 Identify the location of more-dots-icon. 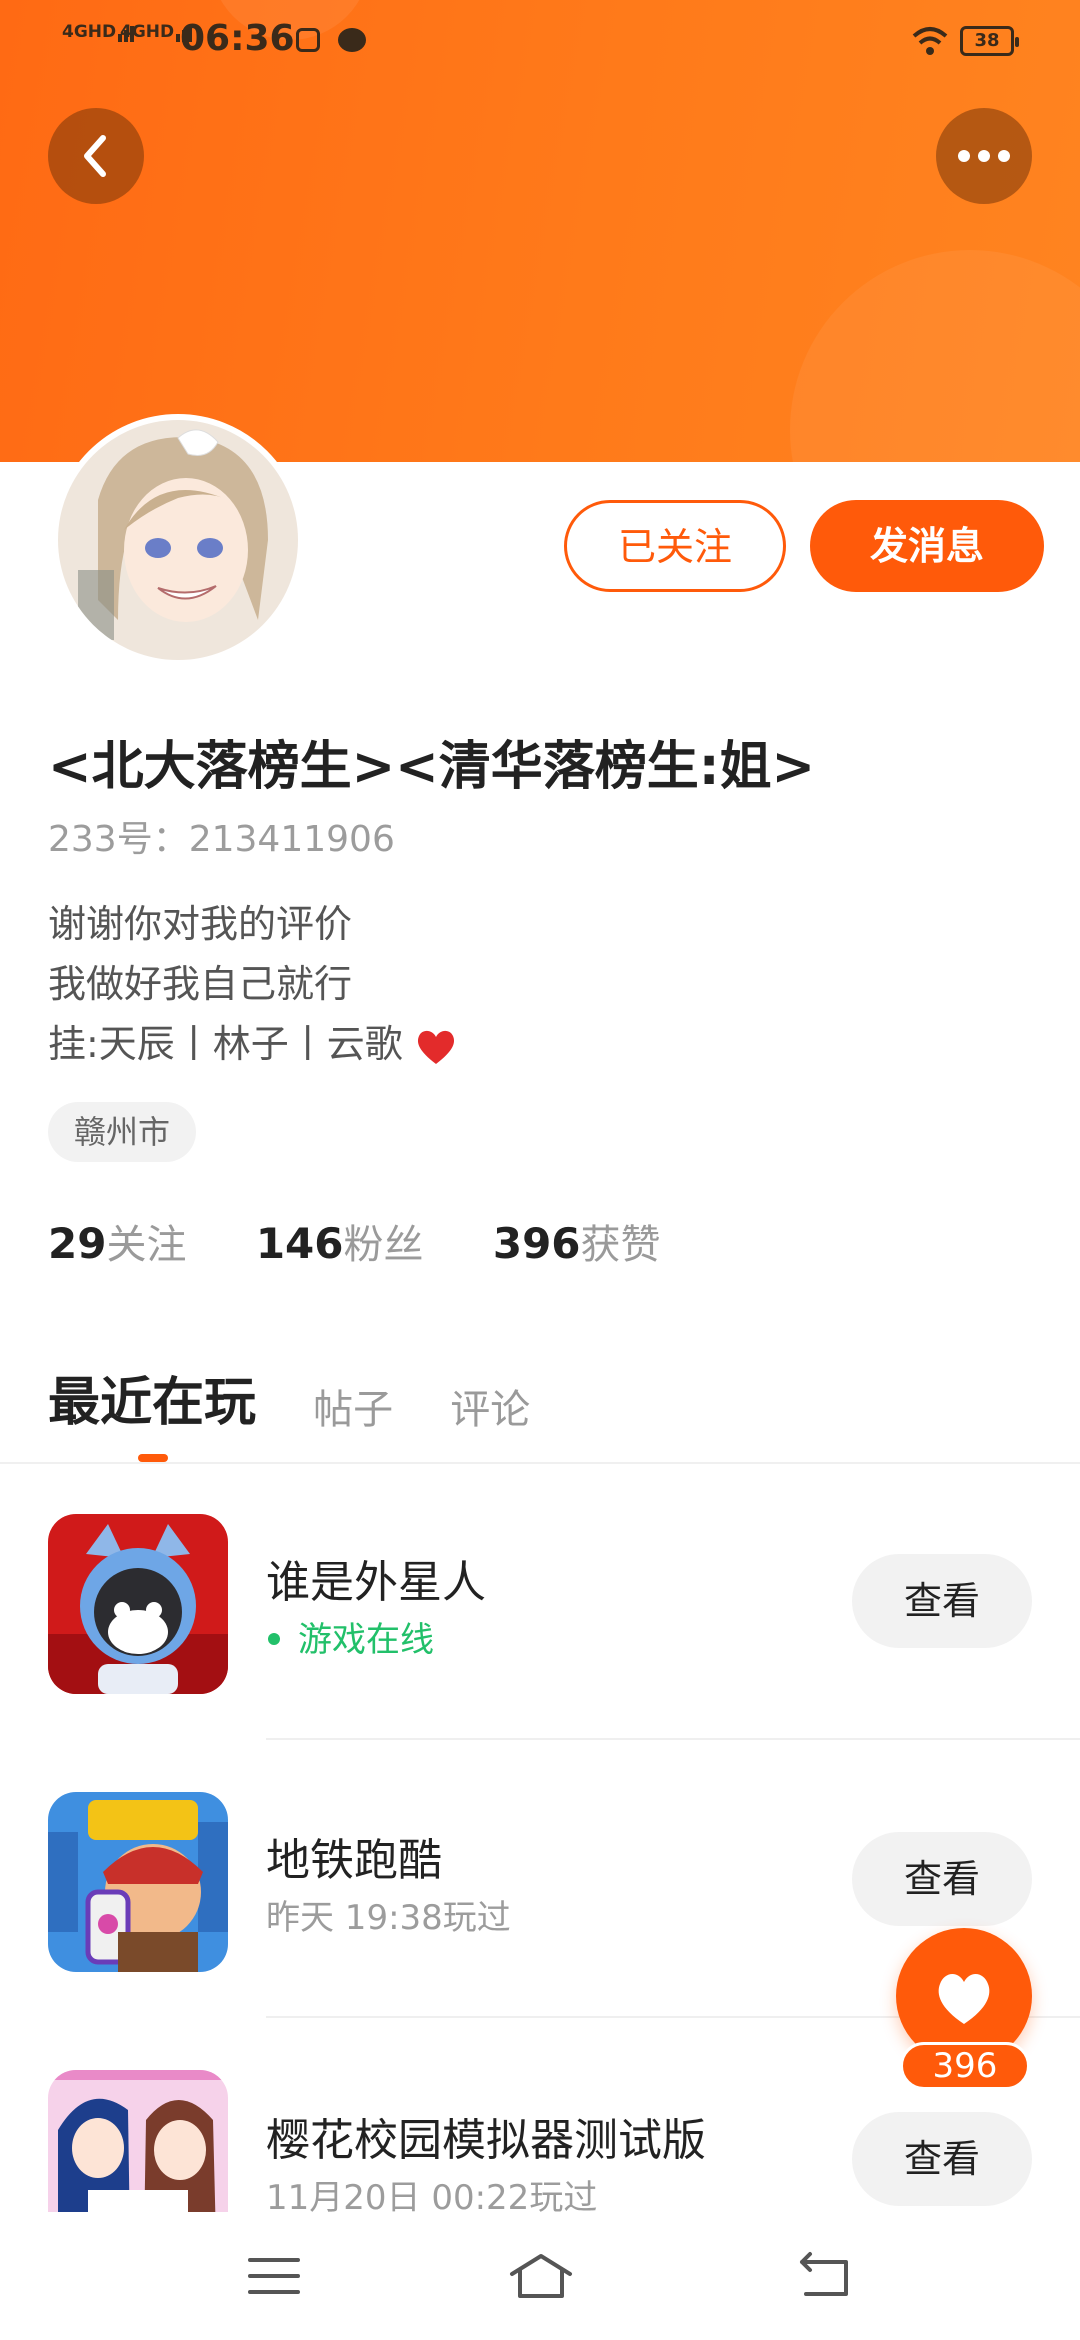
(984, 156).